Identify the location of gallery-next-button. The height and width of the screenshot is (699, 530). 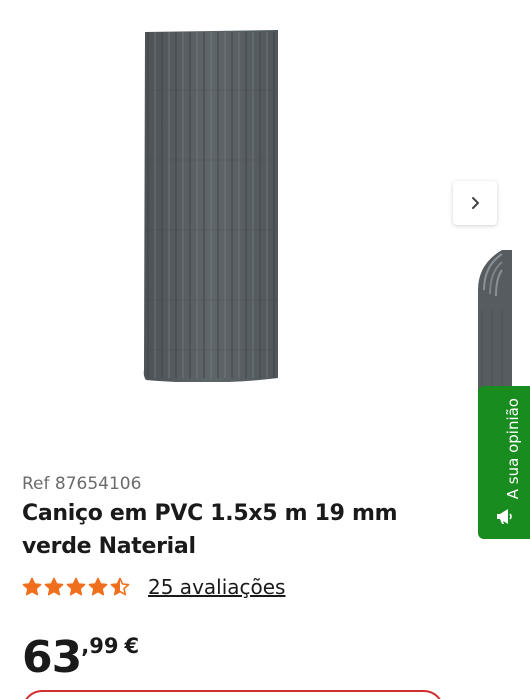
(475, 203).